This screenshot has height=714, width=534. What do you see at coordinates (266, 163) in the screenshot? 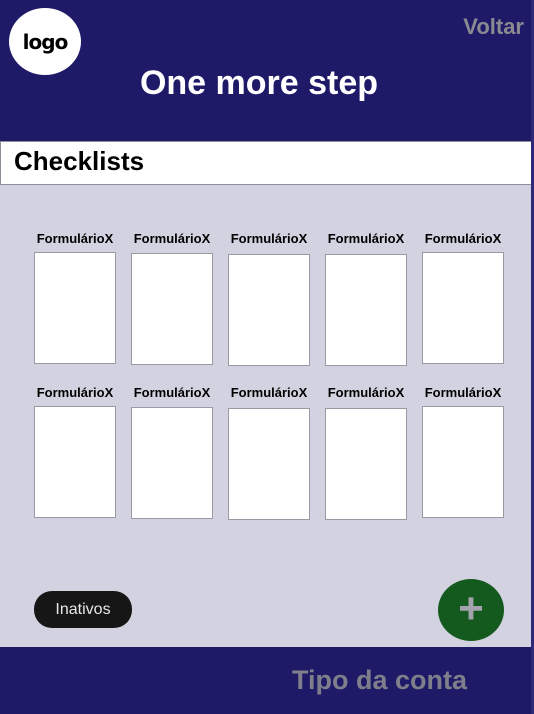
I see `section-header: Checklists` at bounding box center [266, 163].